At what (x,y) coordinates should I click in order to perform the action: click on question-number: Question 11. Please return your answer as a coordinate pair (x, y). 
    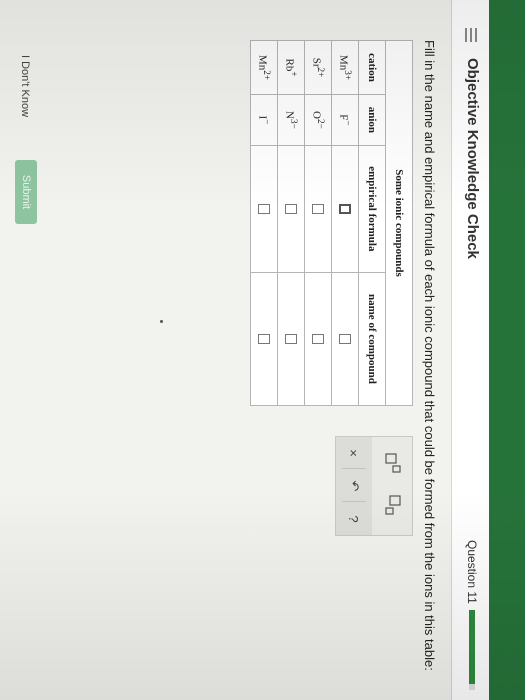
    Looking at the image, I should click on (472, 572).